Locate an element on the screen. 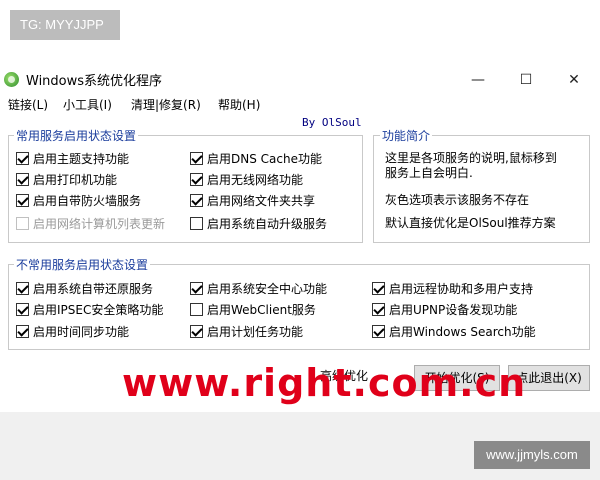  checkbox-label: 启用网络计算机列表更新 is located at coordinates (99, 223).